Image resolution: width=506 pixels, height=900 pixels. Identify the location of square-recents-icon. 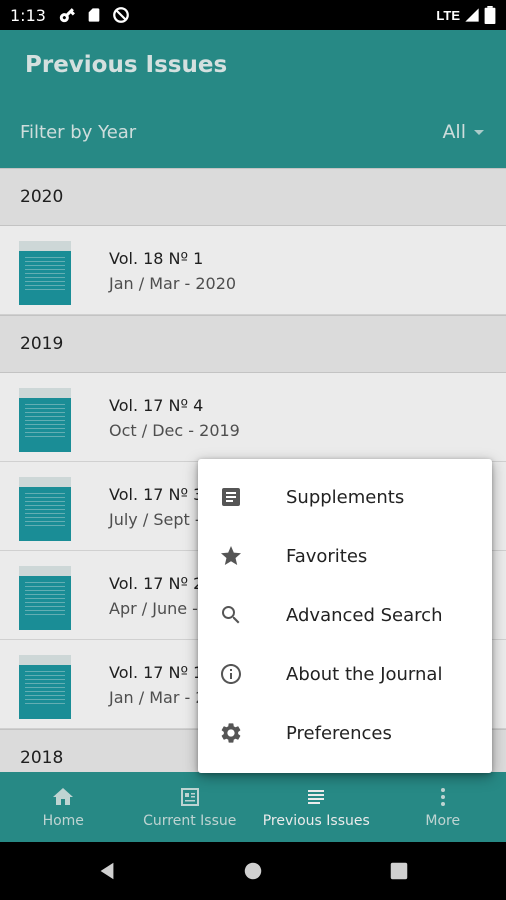
(399, 871).